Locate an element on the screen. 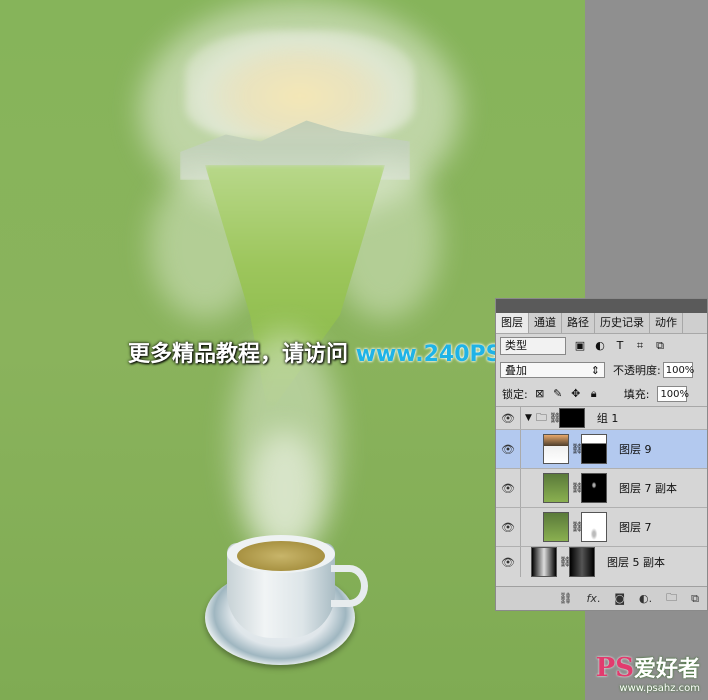 This screenshot has width=708, height=700. layer-name: 图层 5 副本 is located at coordinates (636, 562).